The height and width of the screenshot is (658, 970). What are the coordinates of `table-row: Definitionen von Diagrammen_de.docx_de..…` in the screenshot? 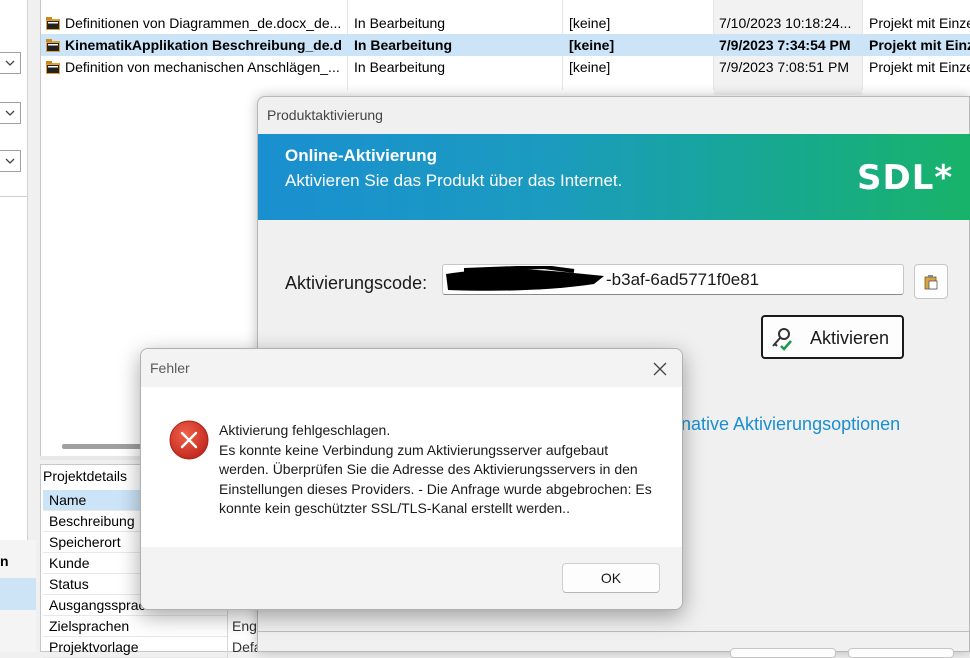 It's located at (505, 23).